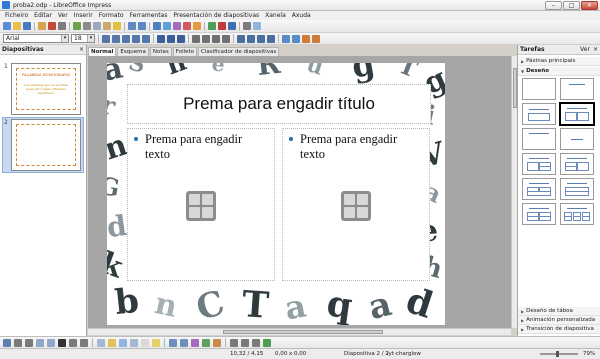  Describe the element at coordinates (251, 38) in the screenshot. I see `numbering-icon` at that location.